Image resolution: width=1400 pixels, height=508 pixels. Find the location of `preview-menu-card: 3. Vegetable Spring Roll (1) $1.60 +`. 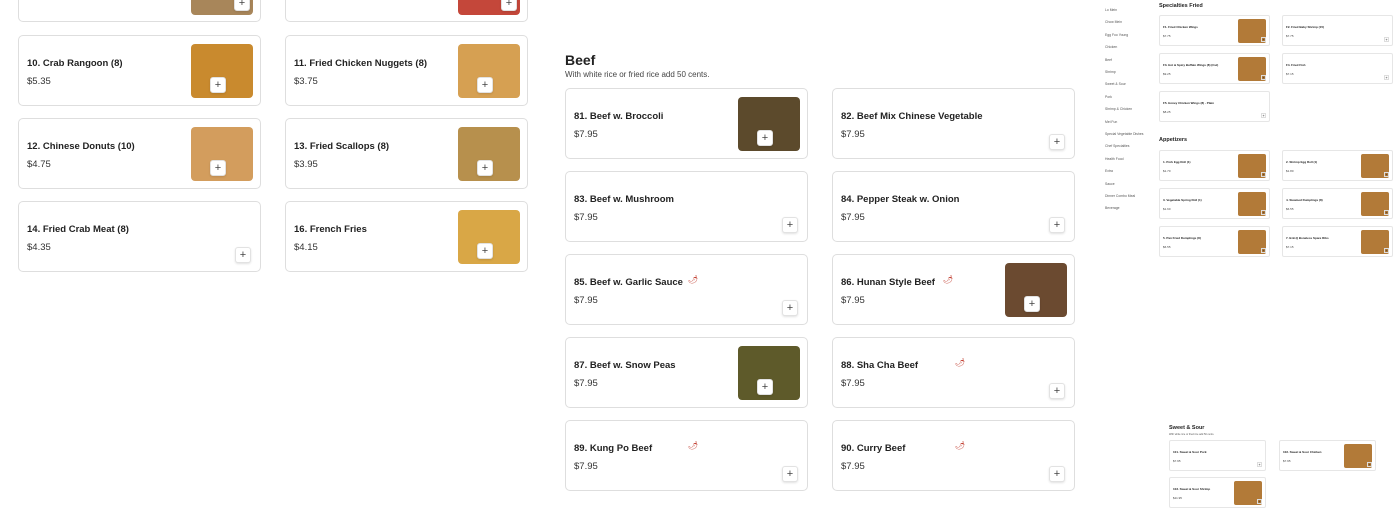

preview-menu-card: 3. Vegetable Spring Roll (1) $1.60 + is located at coordinates (1214, 203).